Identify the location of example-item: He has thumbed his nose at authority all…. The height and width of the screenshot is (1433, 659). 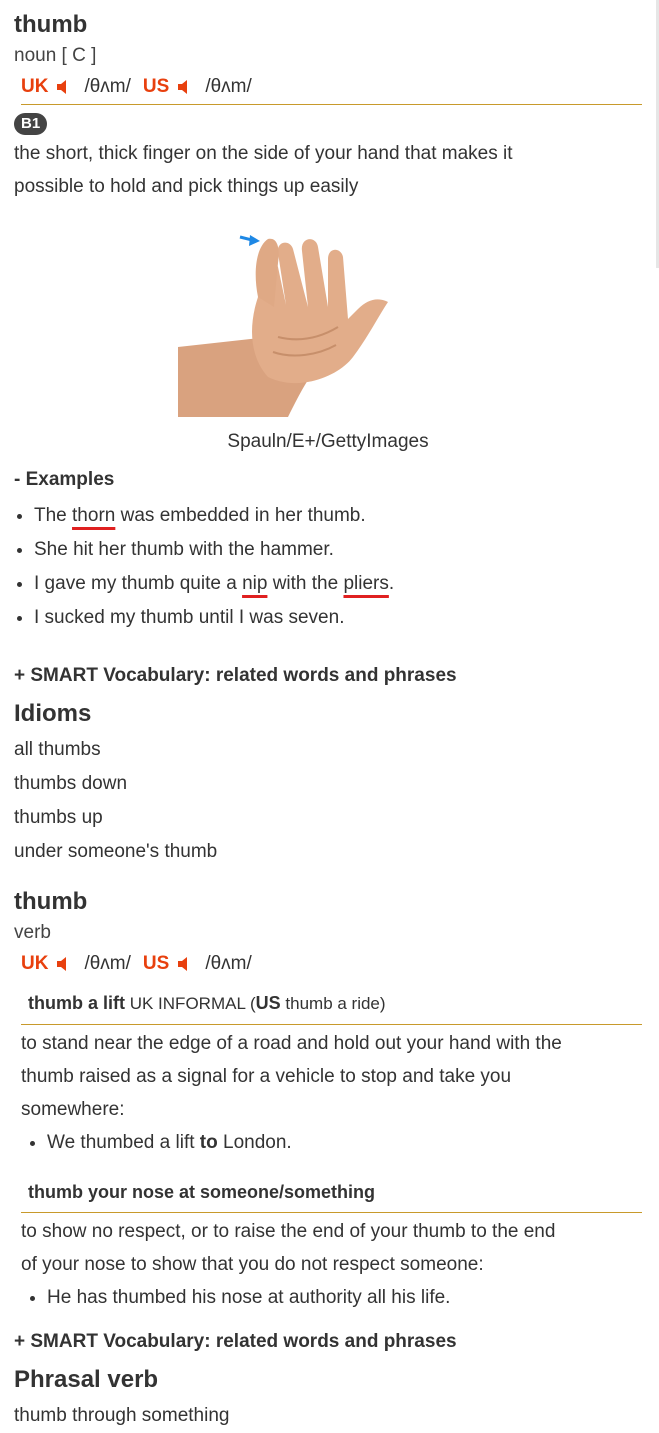
(344, 1298).